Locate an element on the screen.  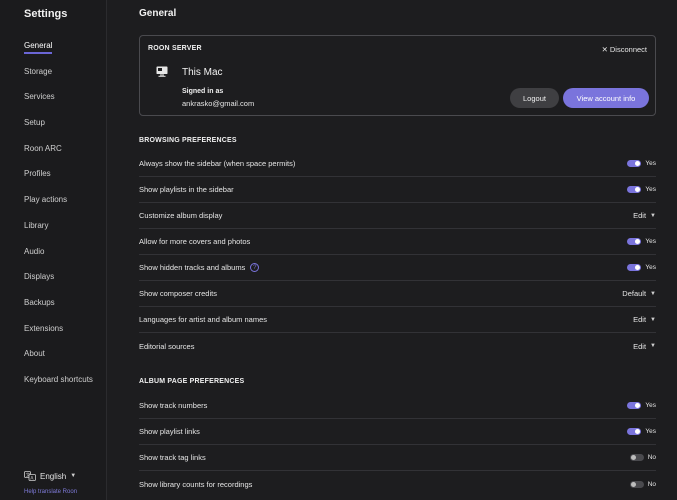
toggle-track-numbers: Yes is located at coordinates (641, 405).